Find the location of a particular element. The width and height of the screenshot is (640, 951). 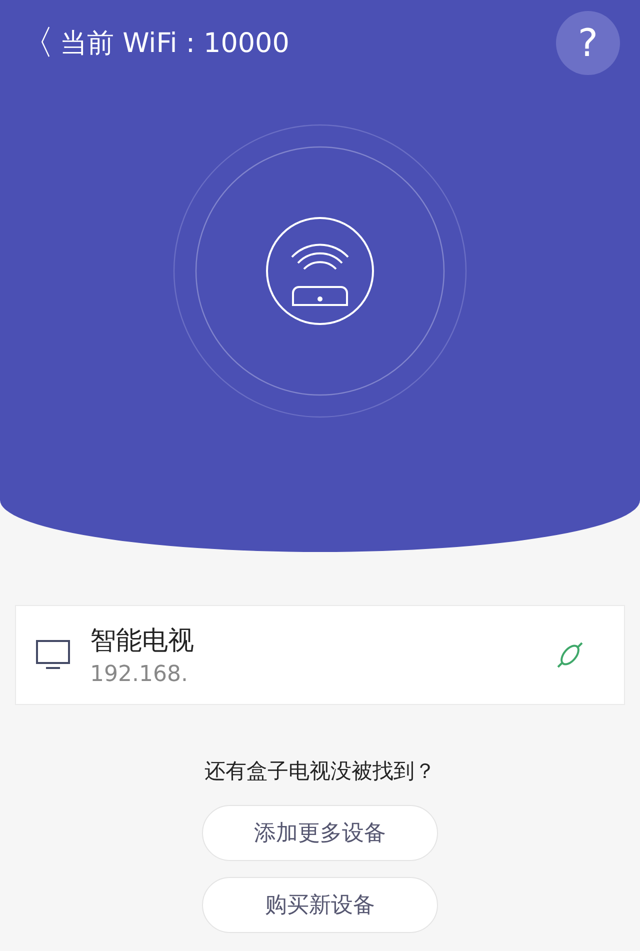

action-button: 购买新设备 is located at coordinates (320, 905).